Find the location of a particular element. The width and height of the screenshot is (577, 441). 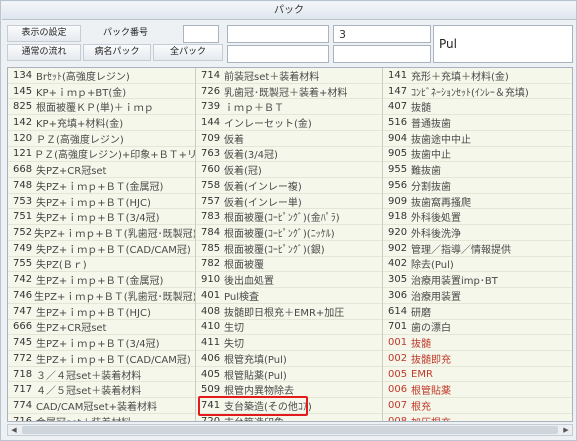

pack-code: 305 is located at coordinates (398, 280).